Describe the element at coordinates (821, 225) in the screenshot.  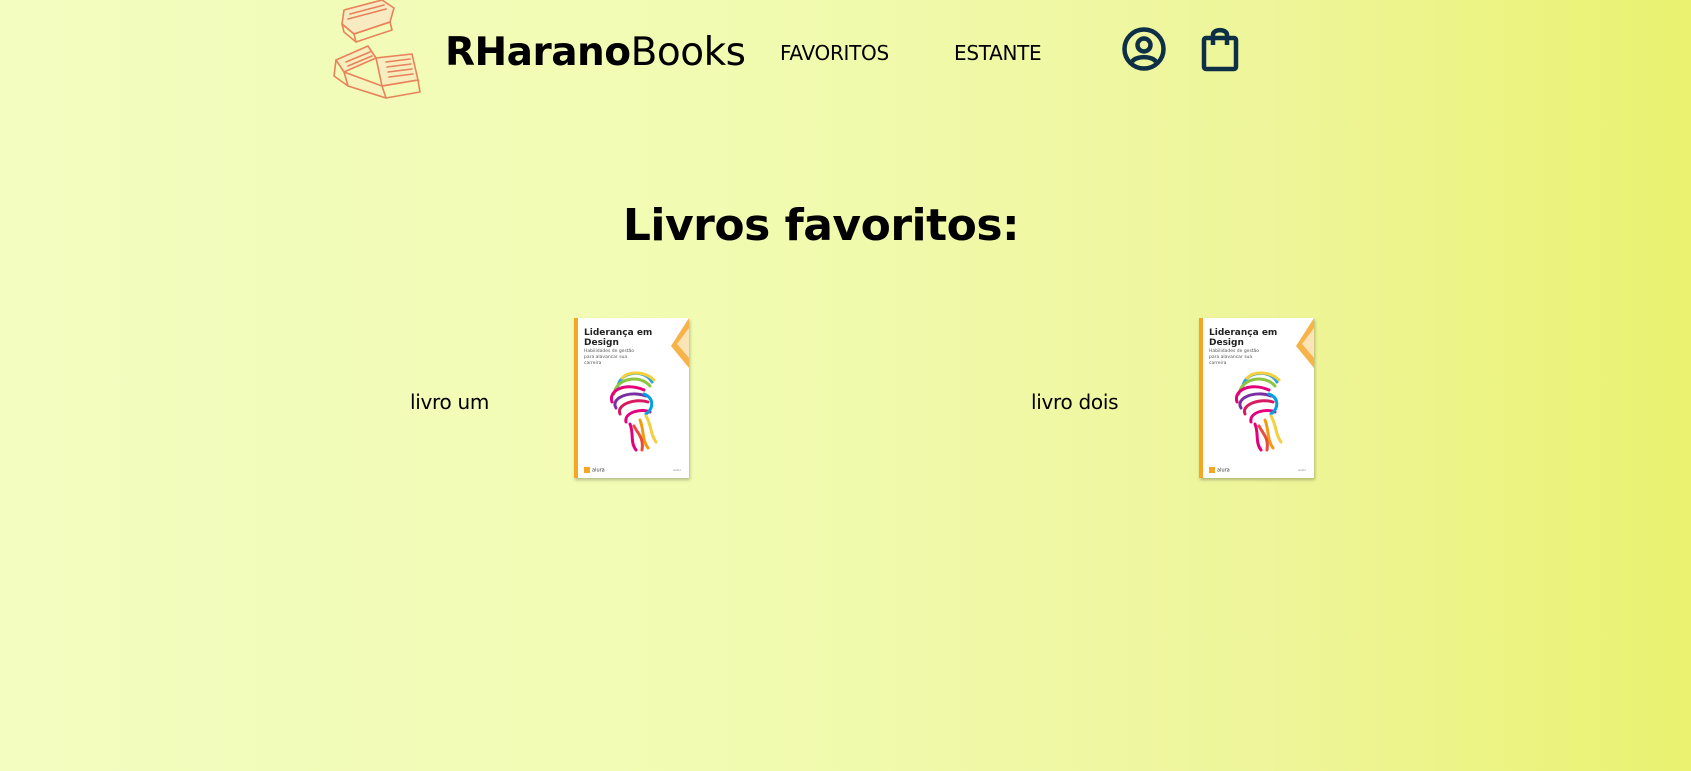
I see `page-title: Livros favoritos:` at that location.